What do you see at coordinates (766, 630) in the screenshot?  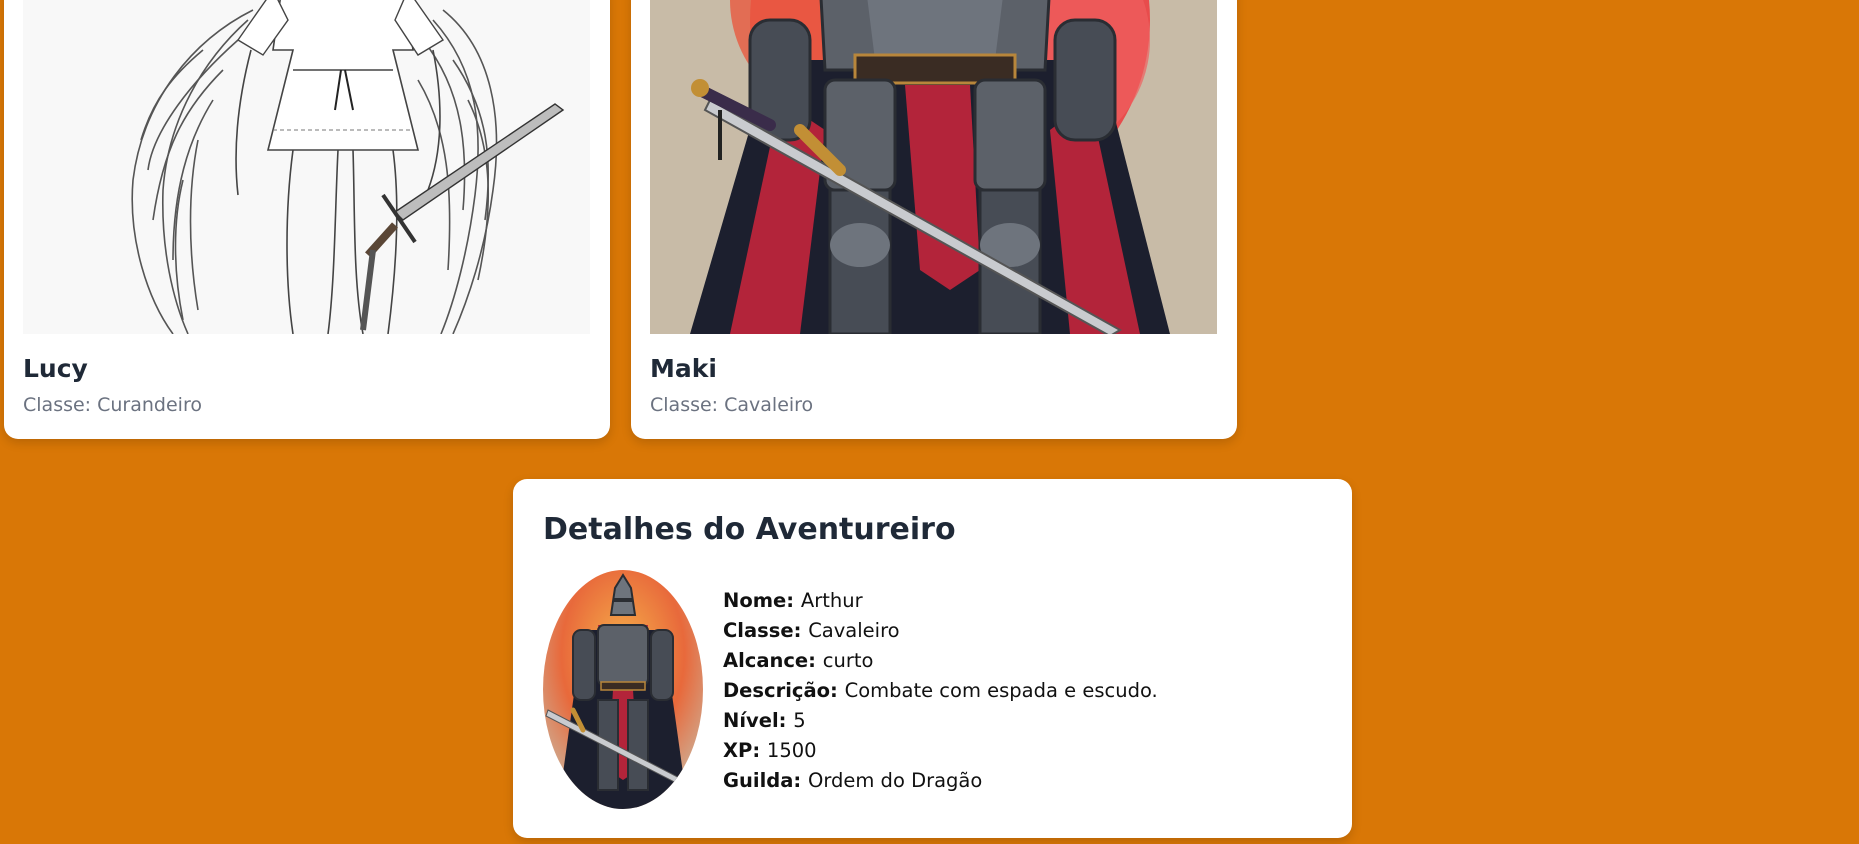 I see `info-label: Classe:` at bounding box center [766, 630].